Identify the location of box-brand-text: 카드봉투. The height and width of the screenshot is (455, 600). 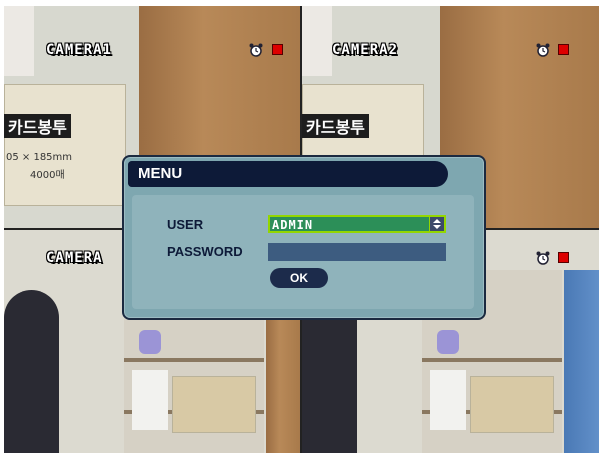
(37, 126).